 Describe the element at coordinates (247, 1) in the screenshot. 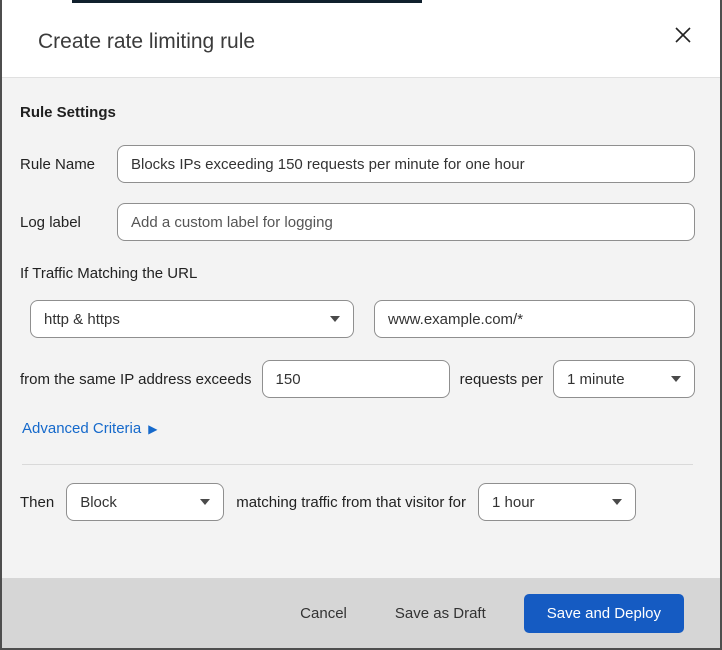

I see `background-page-accent-bar` at that location.